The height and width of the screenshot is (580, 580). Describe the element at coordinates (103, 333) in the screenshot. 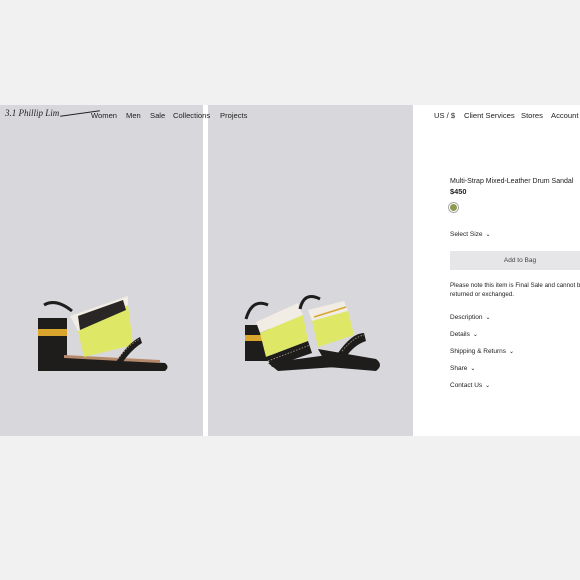

I see `sandal-side-illustration` at that location.